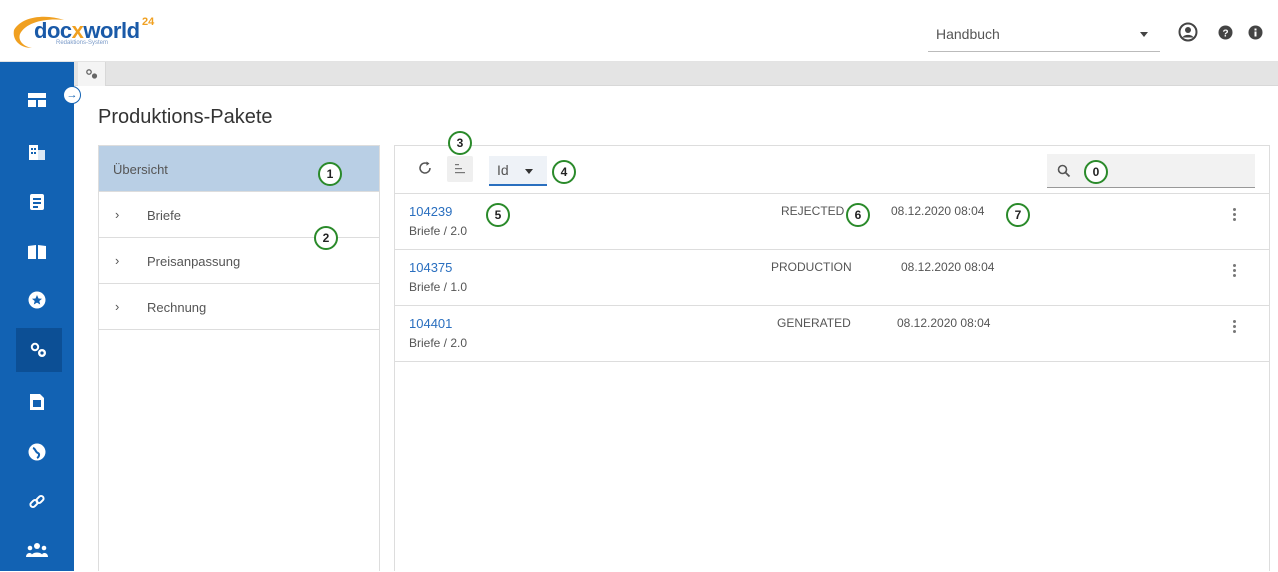 This screenshot has height=572, width=1278. I want to click on tab-production-packages, so click(92, 74).